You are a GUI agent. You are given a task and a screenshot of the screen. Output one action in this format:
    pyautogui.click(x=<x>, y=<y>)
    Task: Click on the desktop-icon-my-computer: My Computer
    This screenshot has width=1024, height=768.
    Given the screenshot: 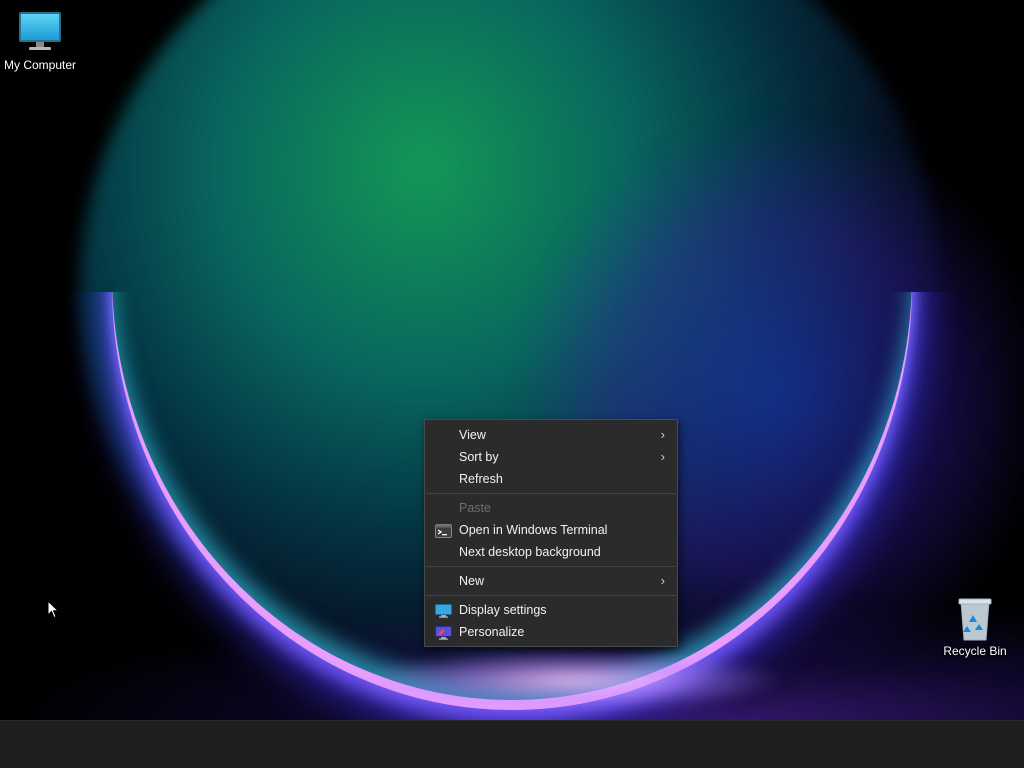 What is the action you would take?
    pyautogui.click(x=40, y=41)
    